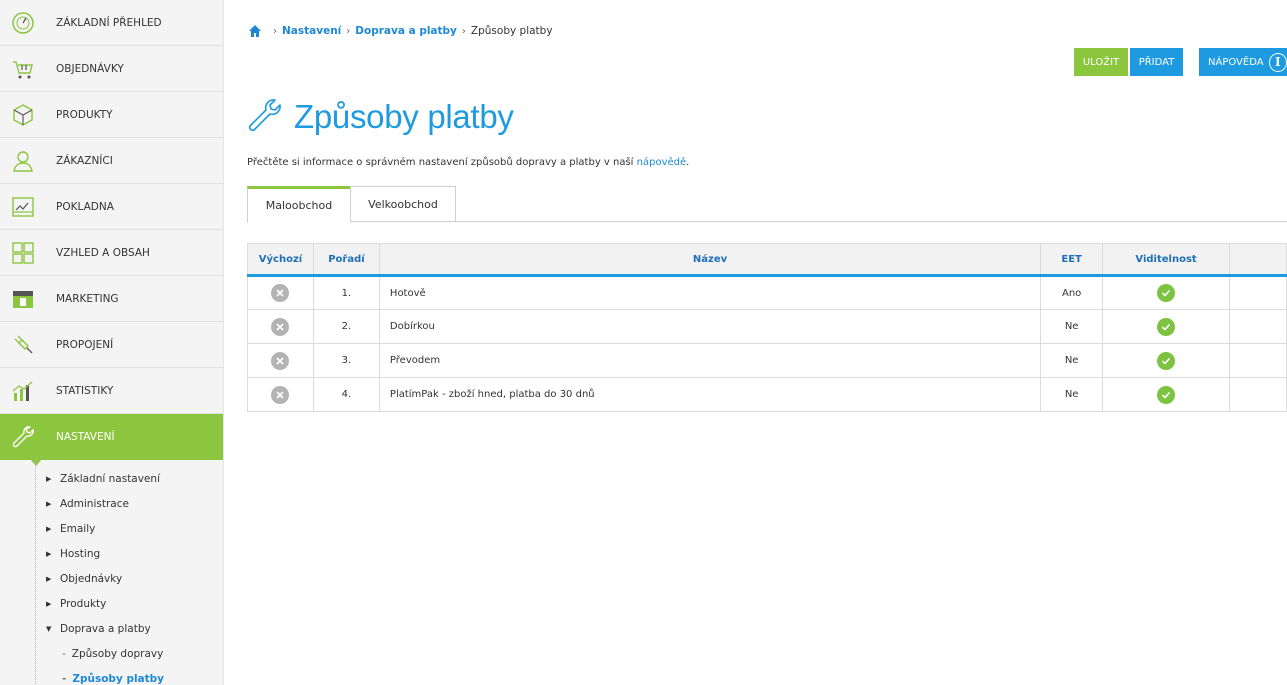  I want to click on eet-cell: Ano, so click(1072, 292).